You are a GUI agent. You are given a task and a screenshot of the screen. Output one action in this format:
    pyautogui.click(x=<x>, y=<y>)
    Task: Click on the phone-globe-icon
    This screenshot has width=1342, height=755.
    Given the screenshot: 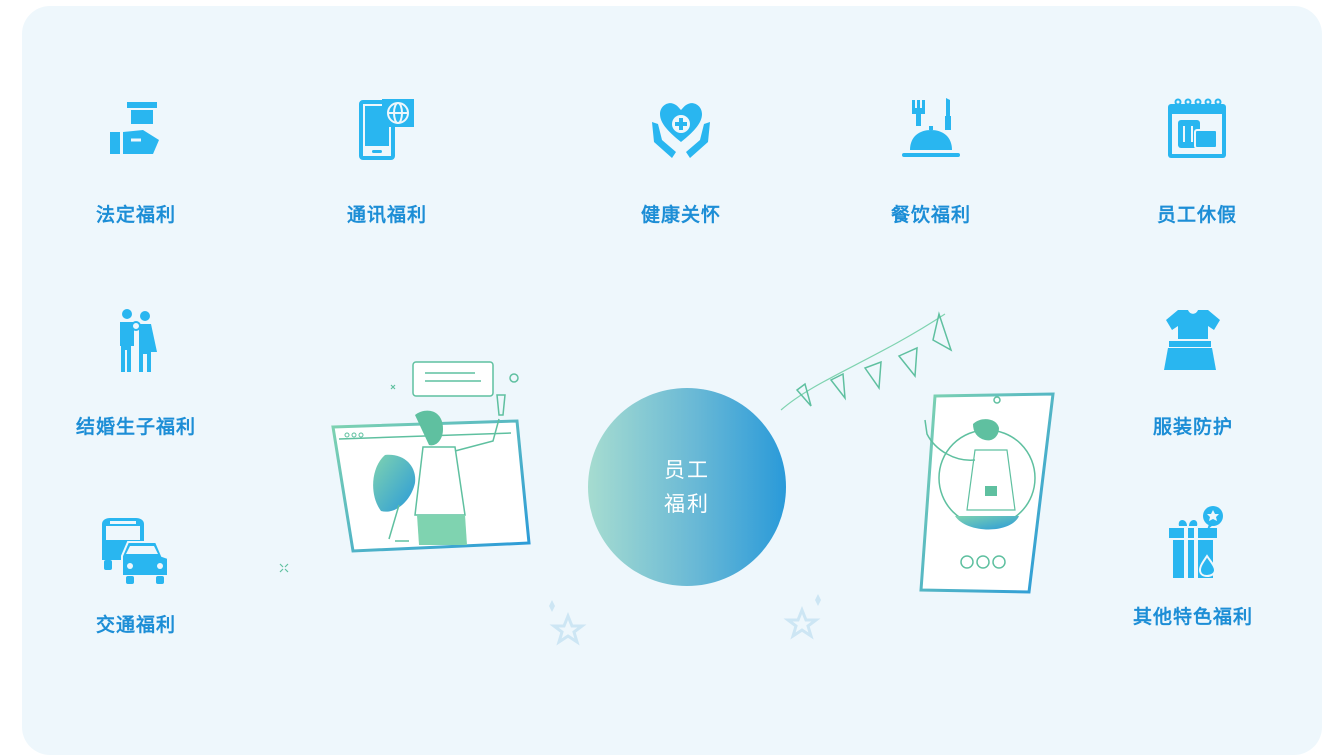 What is the action you would take?
    pyautogui.click(x=386, y=129)
    